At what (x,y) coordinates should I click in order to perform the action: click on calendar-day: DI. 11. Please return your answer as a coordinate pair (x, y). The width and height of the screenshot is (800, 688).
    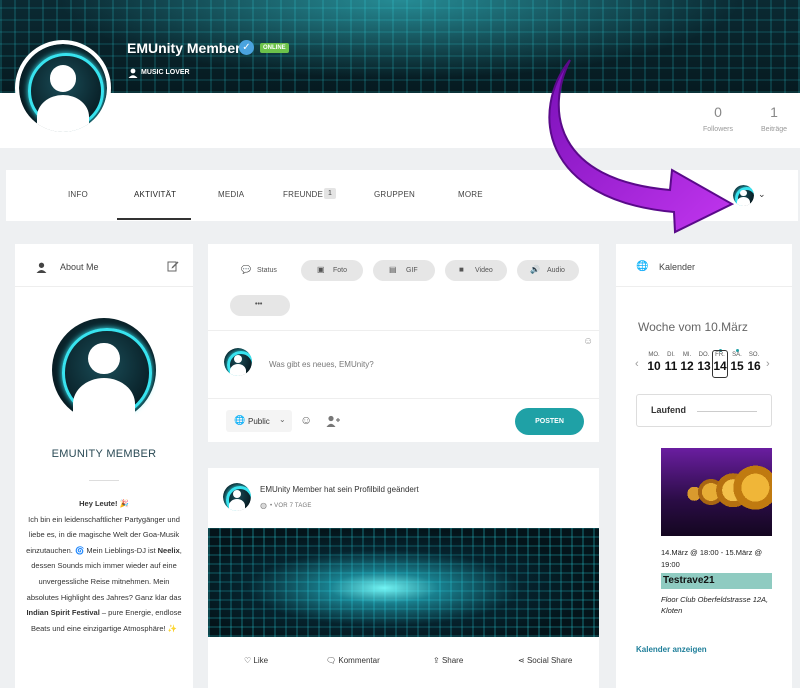
    Looking at the image, I should click on (671, 362).